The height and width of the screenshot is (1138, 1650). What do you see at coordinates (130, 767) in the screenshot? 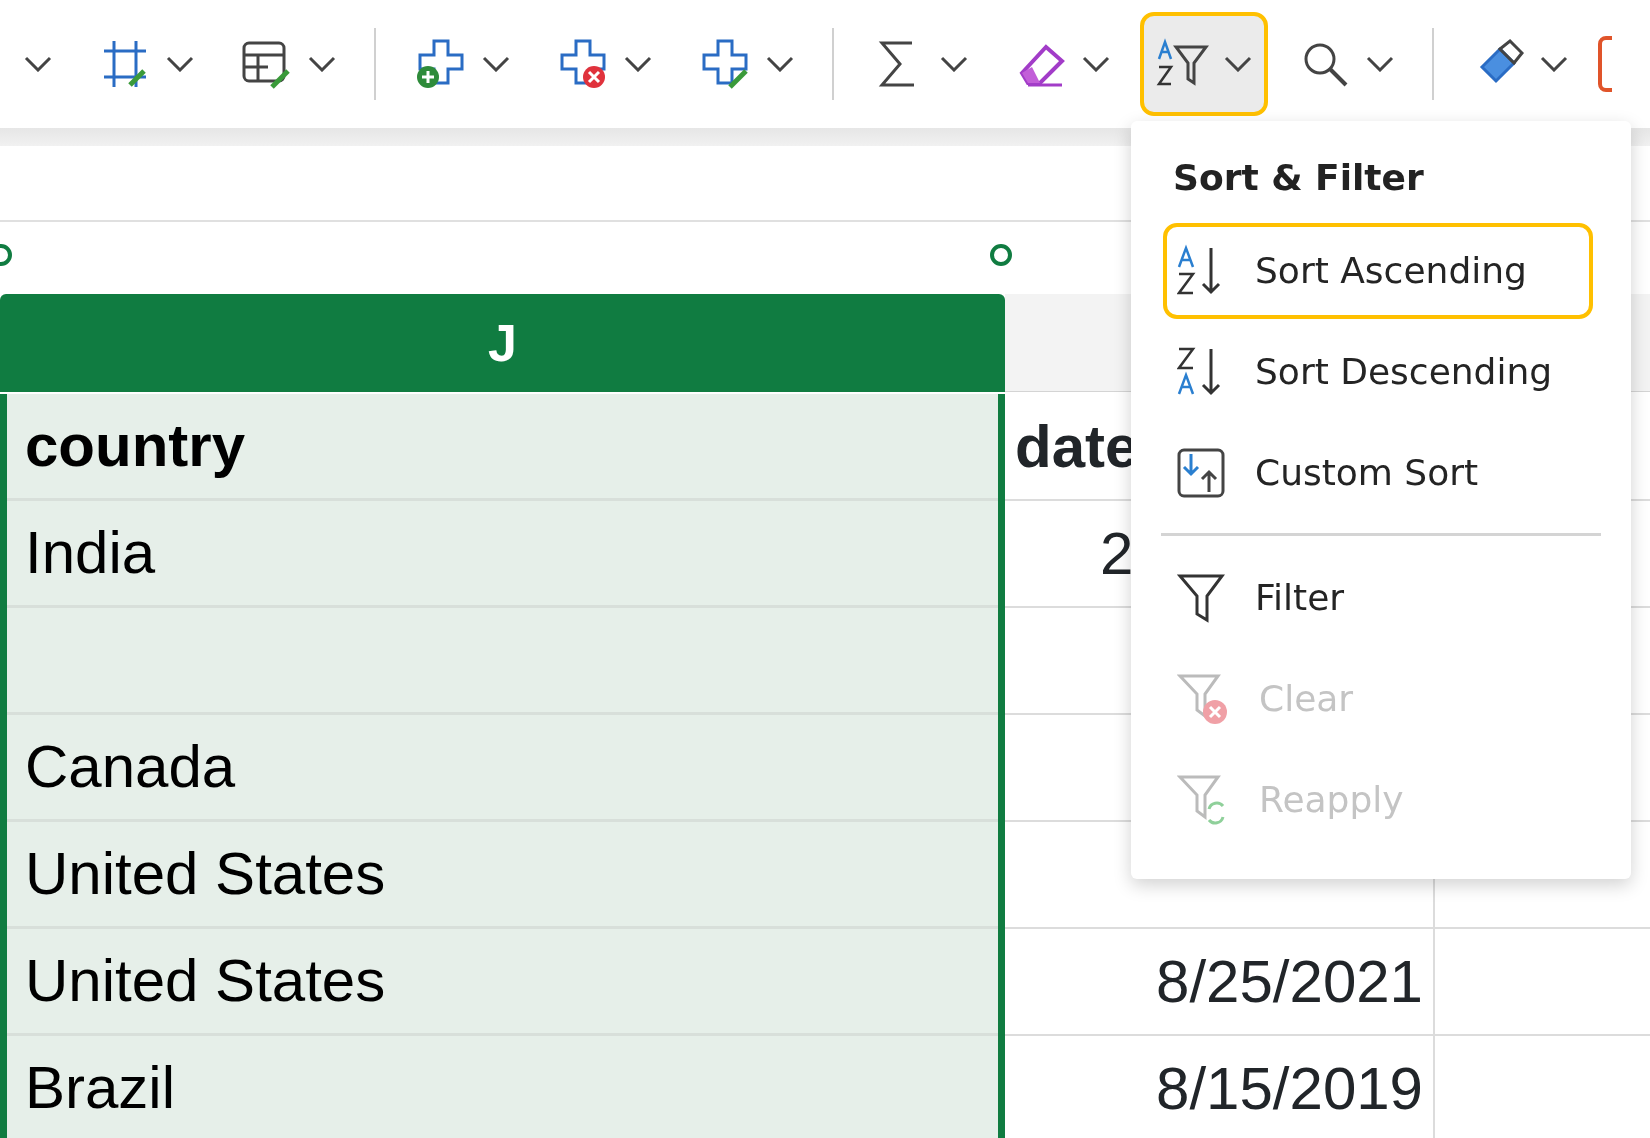
I see `table-cell: Canada` at bounding box center [130, 767].